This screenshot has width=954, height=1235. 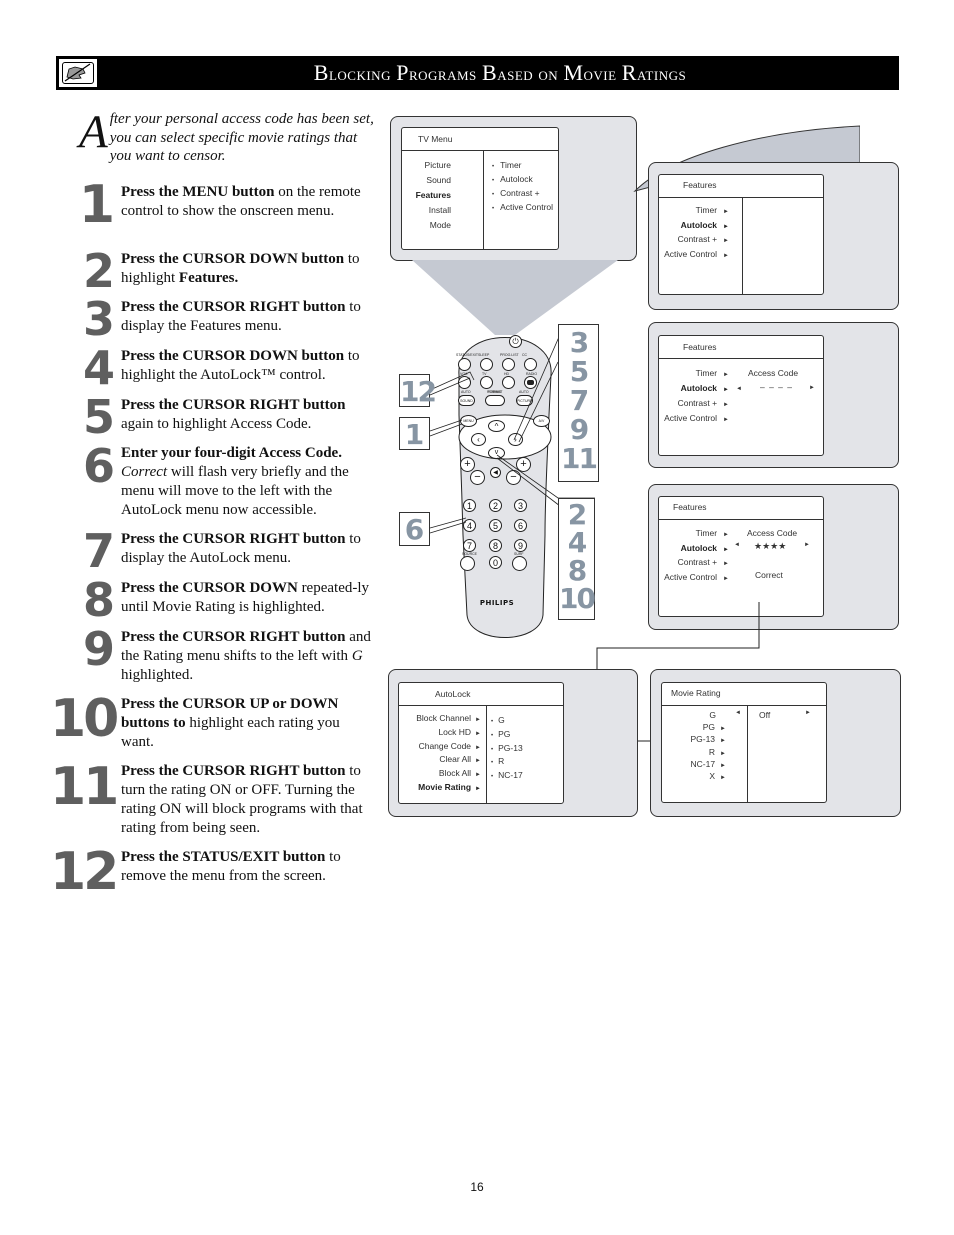 I want to click on tv-submenu-item: • Contrast +, so click(x=516, y=193).